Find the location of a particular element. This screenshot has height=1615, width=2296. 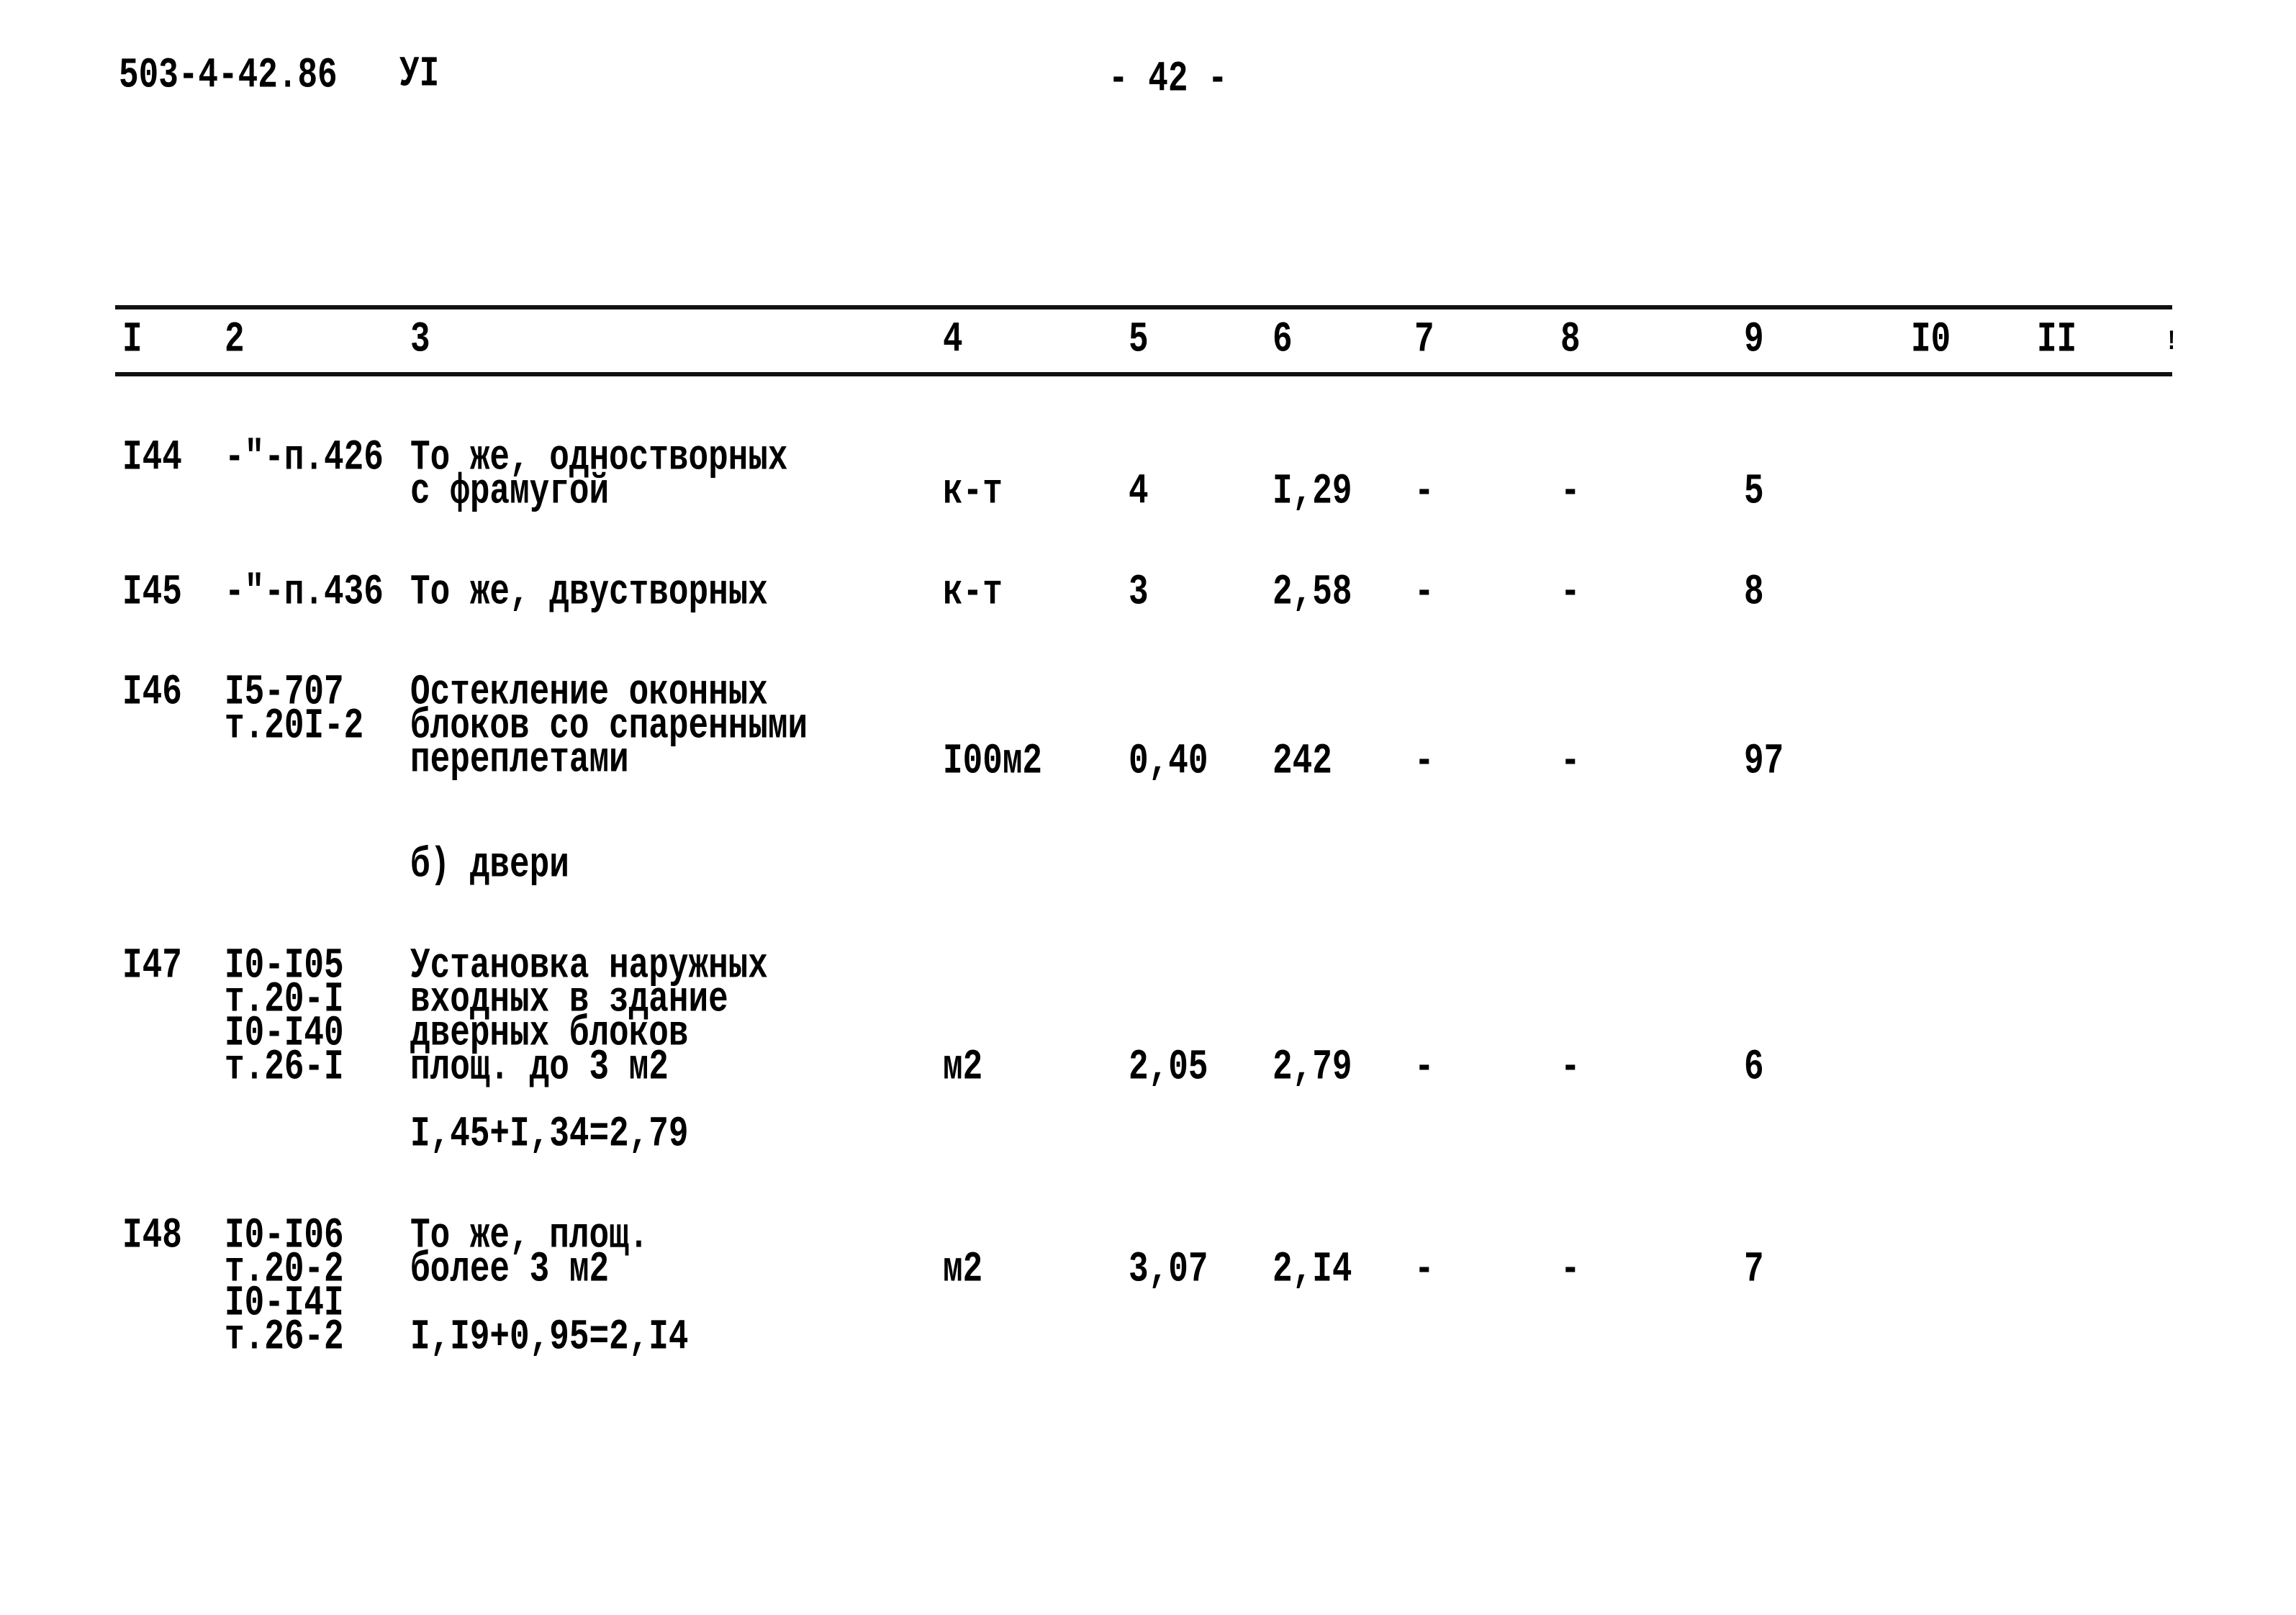

row-number: I47 is located at coordinates (152, 966).